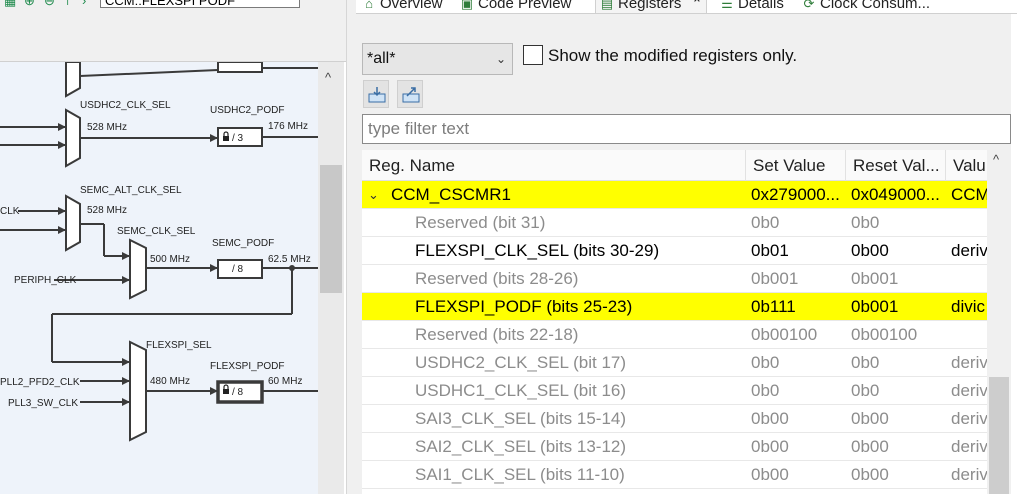 The height and width of the screenshot is (494, 1017). What do you see at coordinates (770, 250) in the screenshot?
I see `set-value-cell: 0b01` at bounding box center [770, 250].